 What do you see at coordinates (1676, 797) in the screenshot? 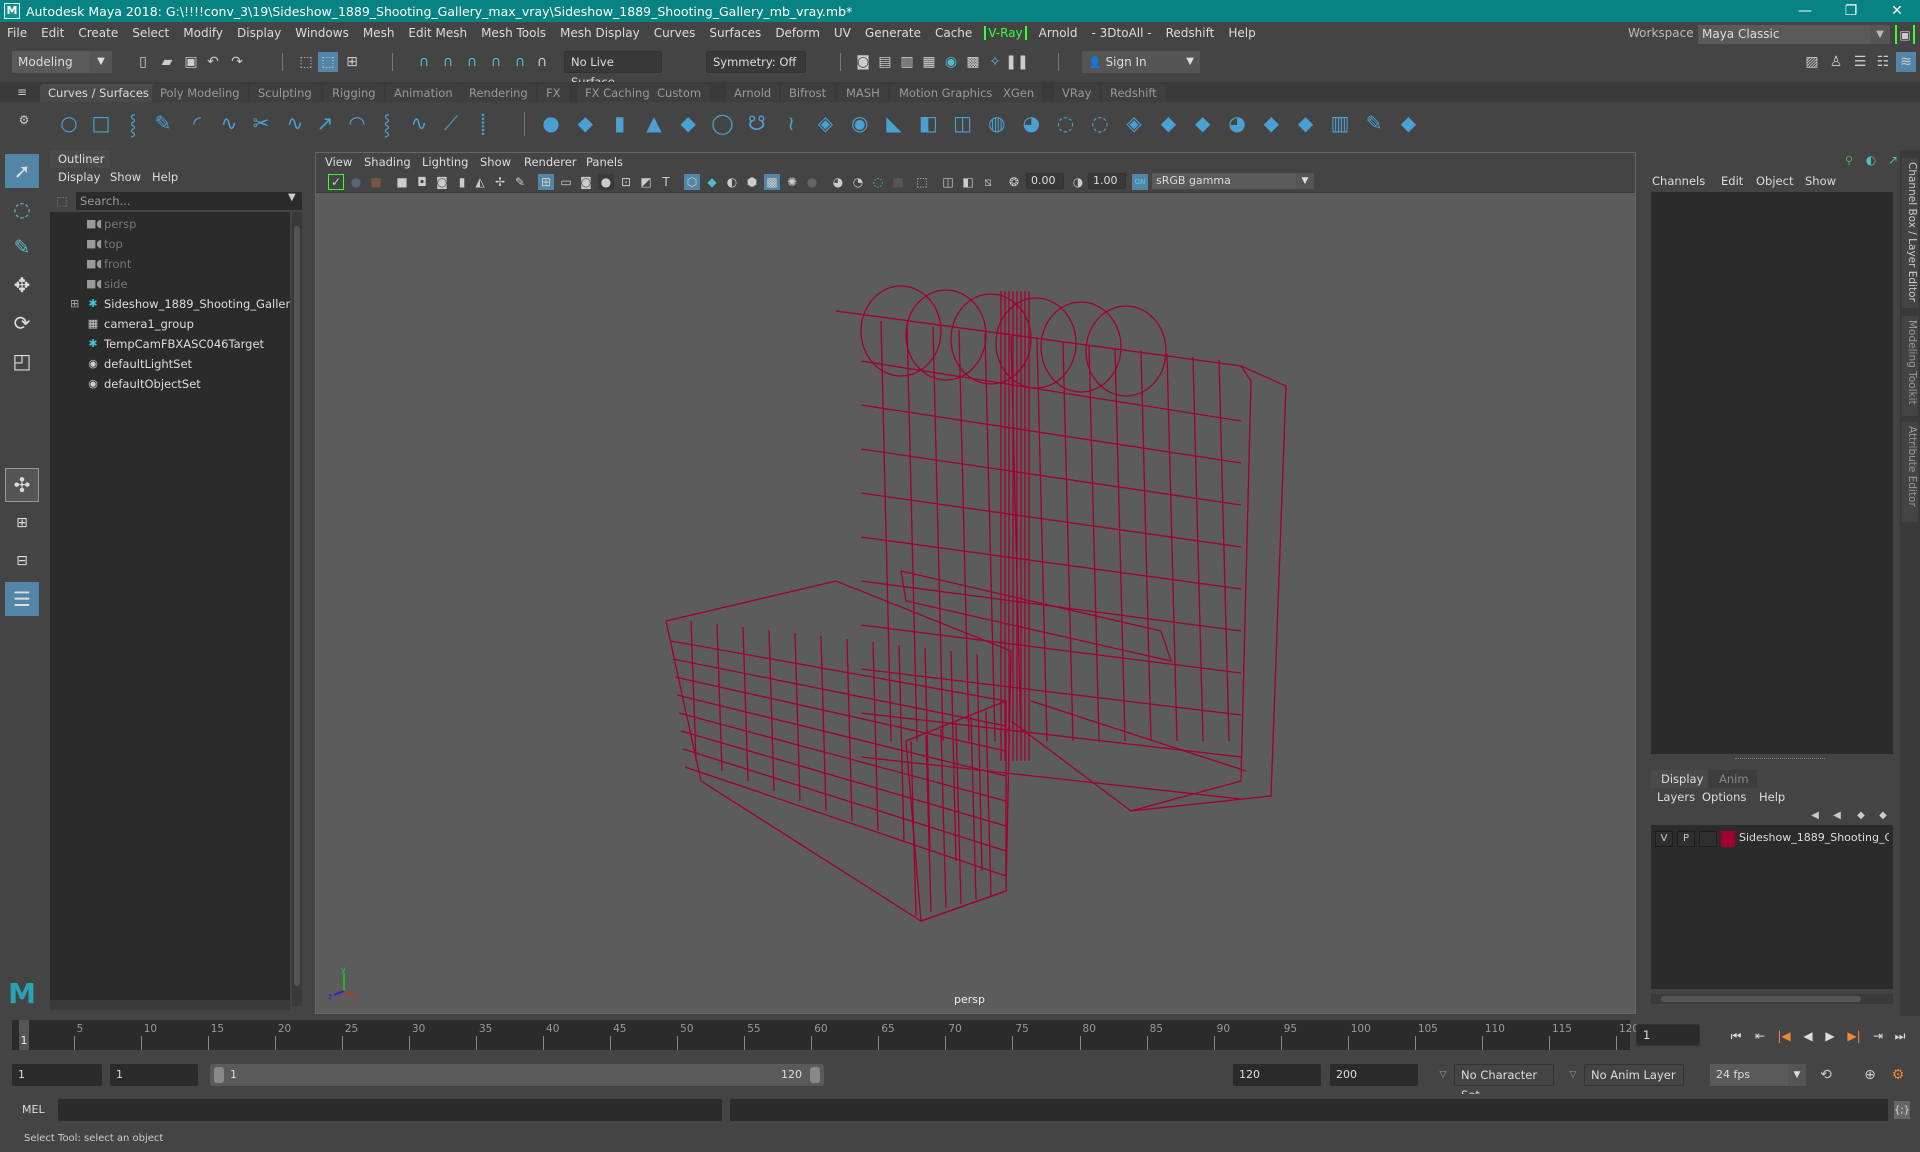
I see `layers-menu: Layers` at bounding box center [1676, 797].